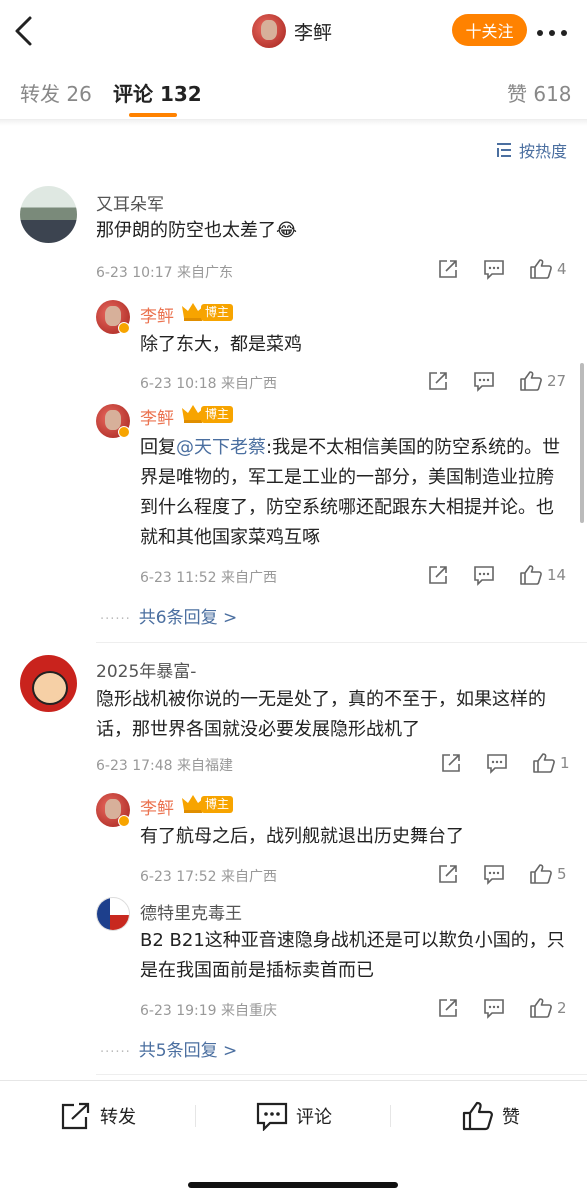 The height and width of the screenshot is (1200, 587). I want to click on reply-meta: 6-23 19:19 来自重庆, so click(209, 1011).